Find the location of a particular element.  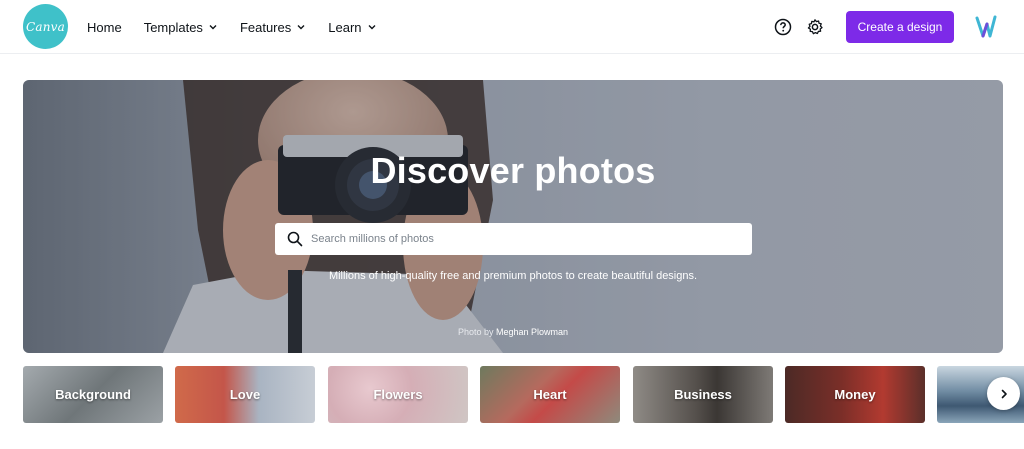

main-nav: Home Templates Features Learn is located at coordinates (243, 27).